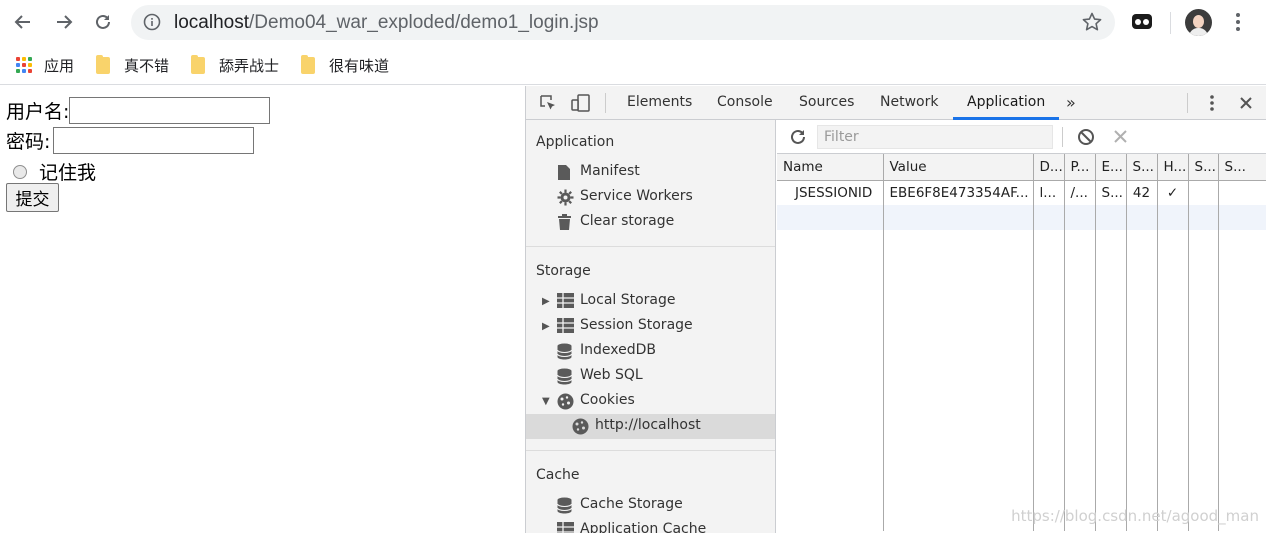  Describe the element at coordinates (1238, 22) in the screenshot. I see `kebab-menu-icon` at that location.